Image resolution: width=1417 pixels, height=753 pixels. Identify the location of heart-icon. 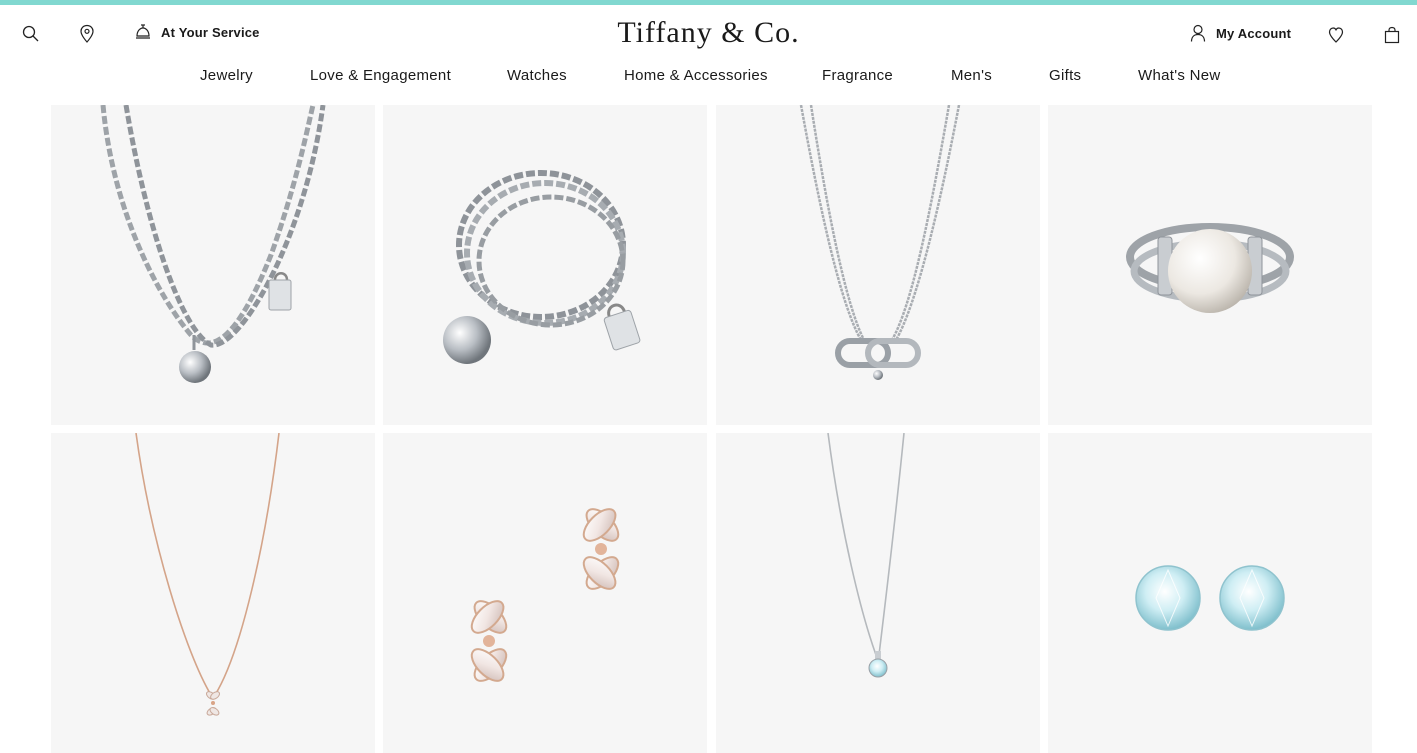
(1336, 35).